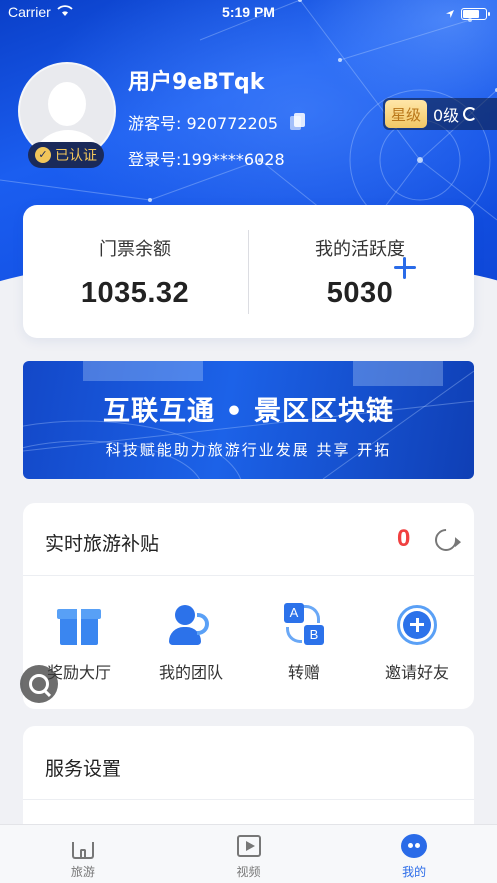  I want to click on activity: 我的活跃度 5030, so click(360, 272).